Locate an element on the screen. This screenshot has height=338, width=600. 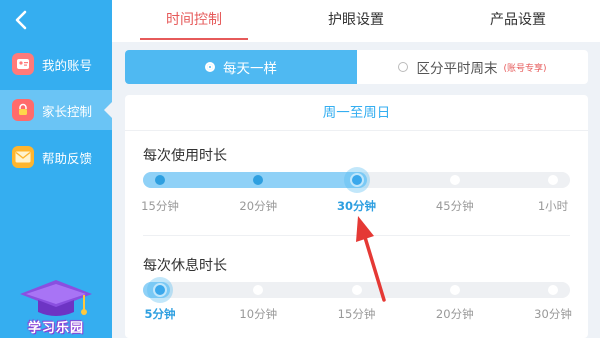
mode-option-label: 每天一样 is located at coordinates (250, 69).